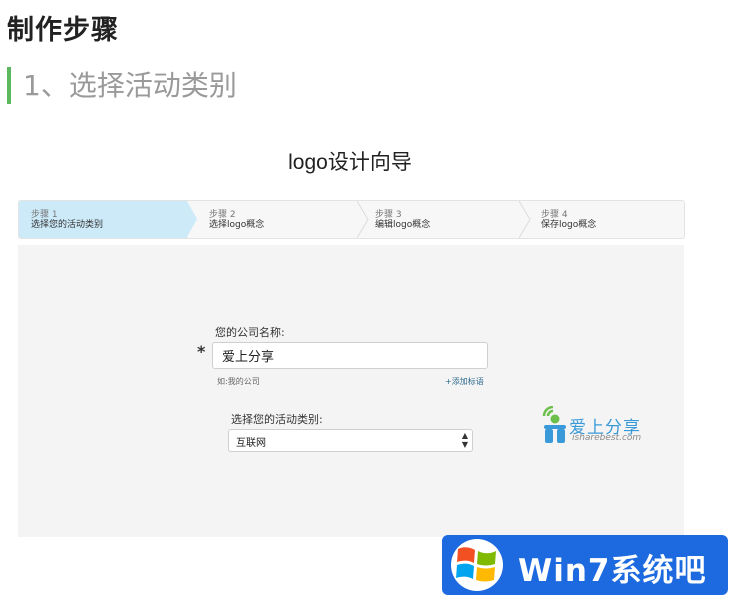  I want to click on step-2-label: 选择logo概念, so click(237, 225).